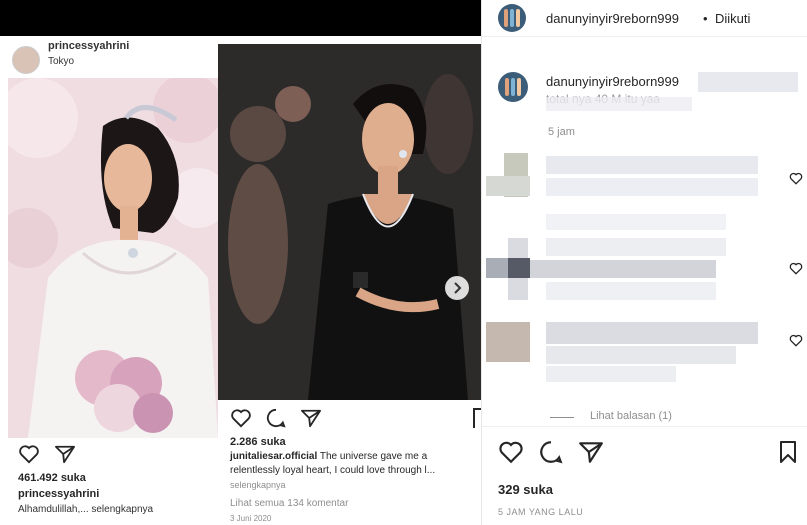 This screenshot has height=525, width=807. Describe the element at coordinates (612, 81) in the screenshot. I see `comment-username: danunyinyir9reborn999` at that location.